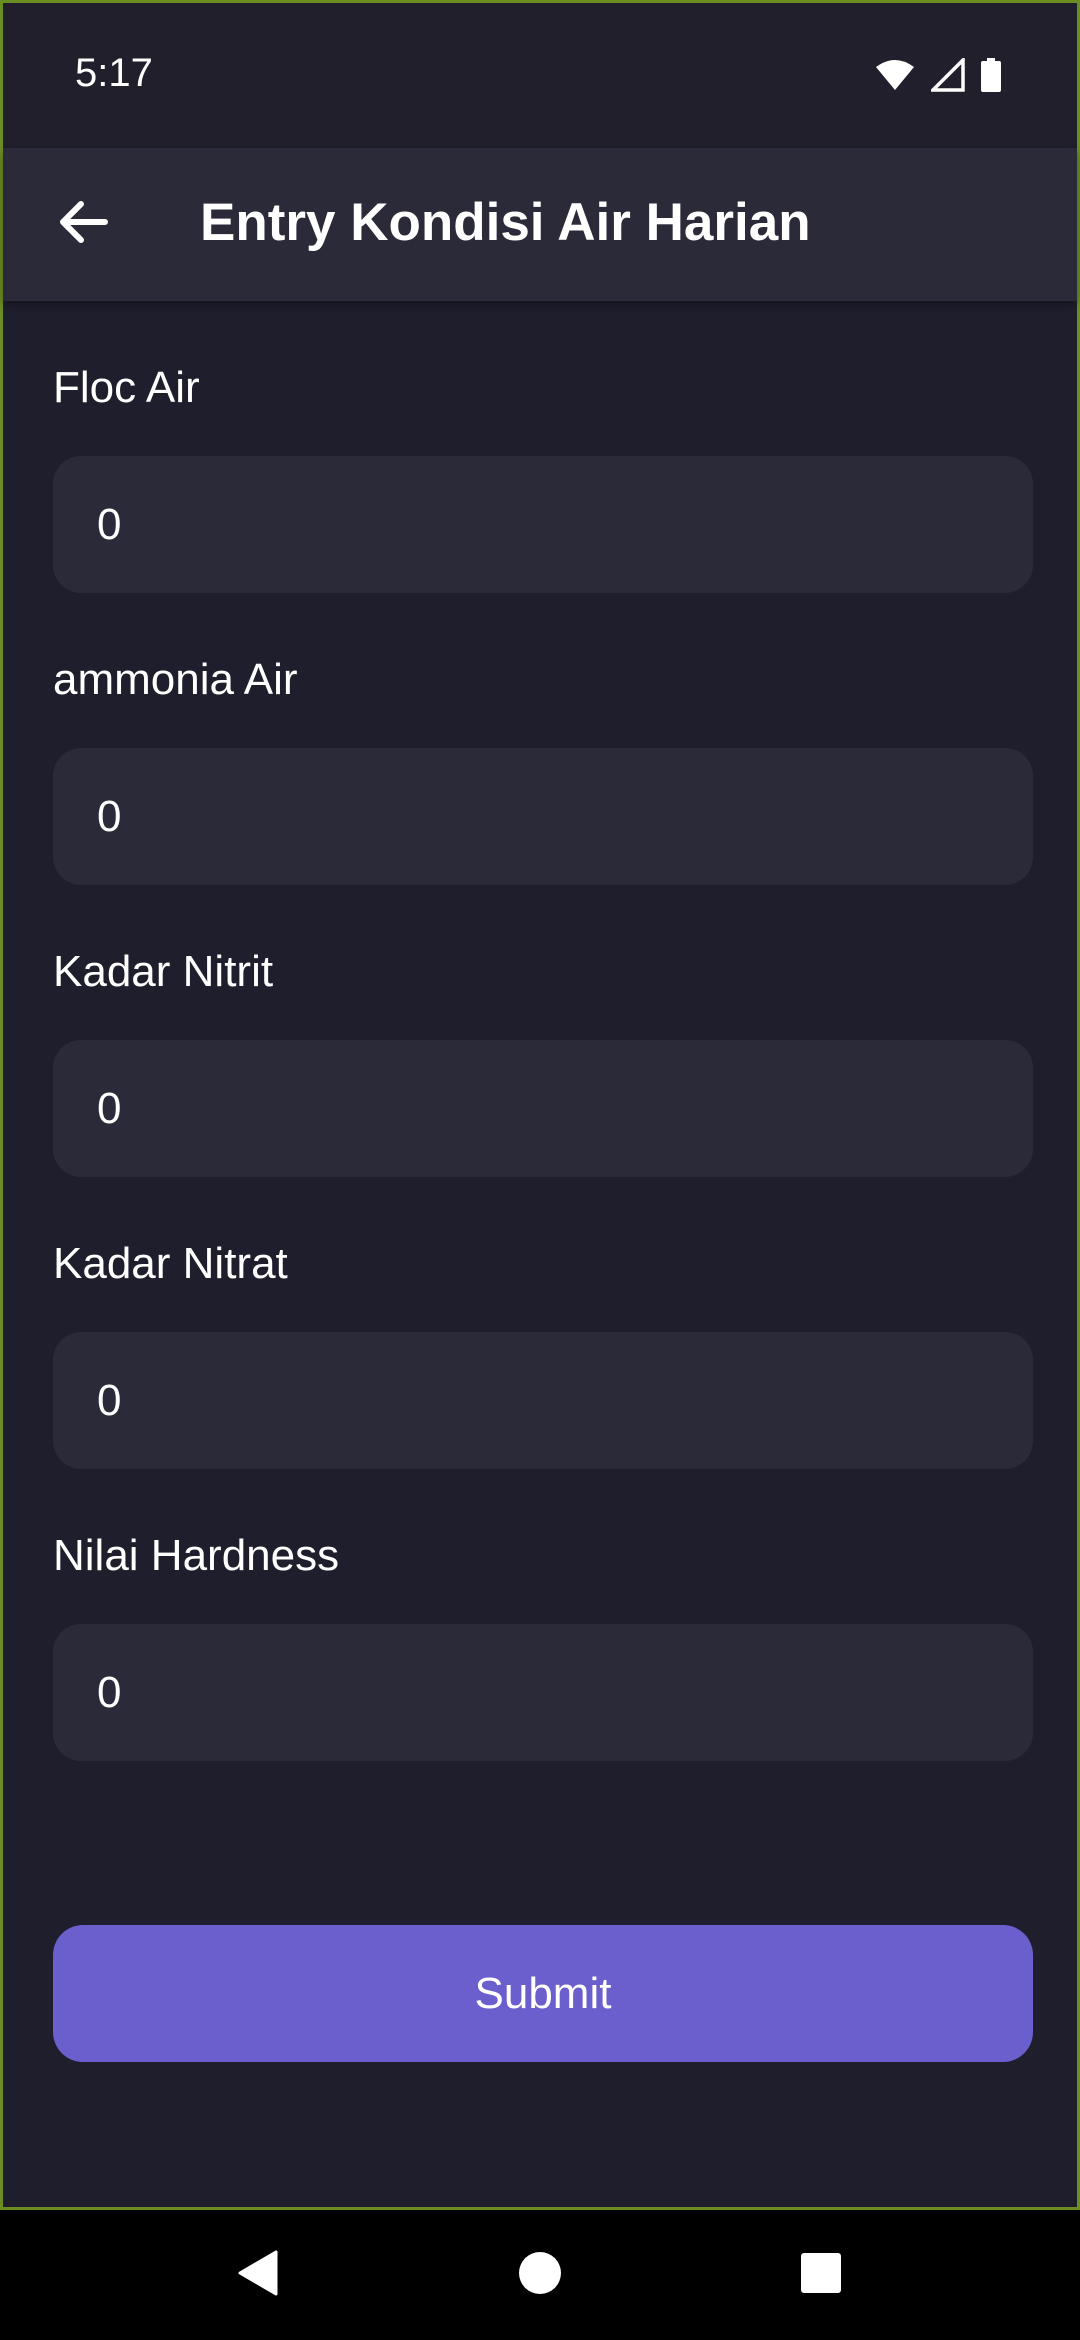  What do you see at coordinates (163, 971) in the screenshot?
I see `field-label: Kadar Nitrit` at bounding box center [163, 971].